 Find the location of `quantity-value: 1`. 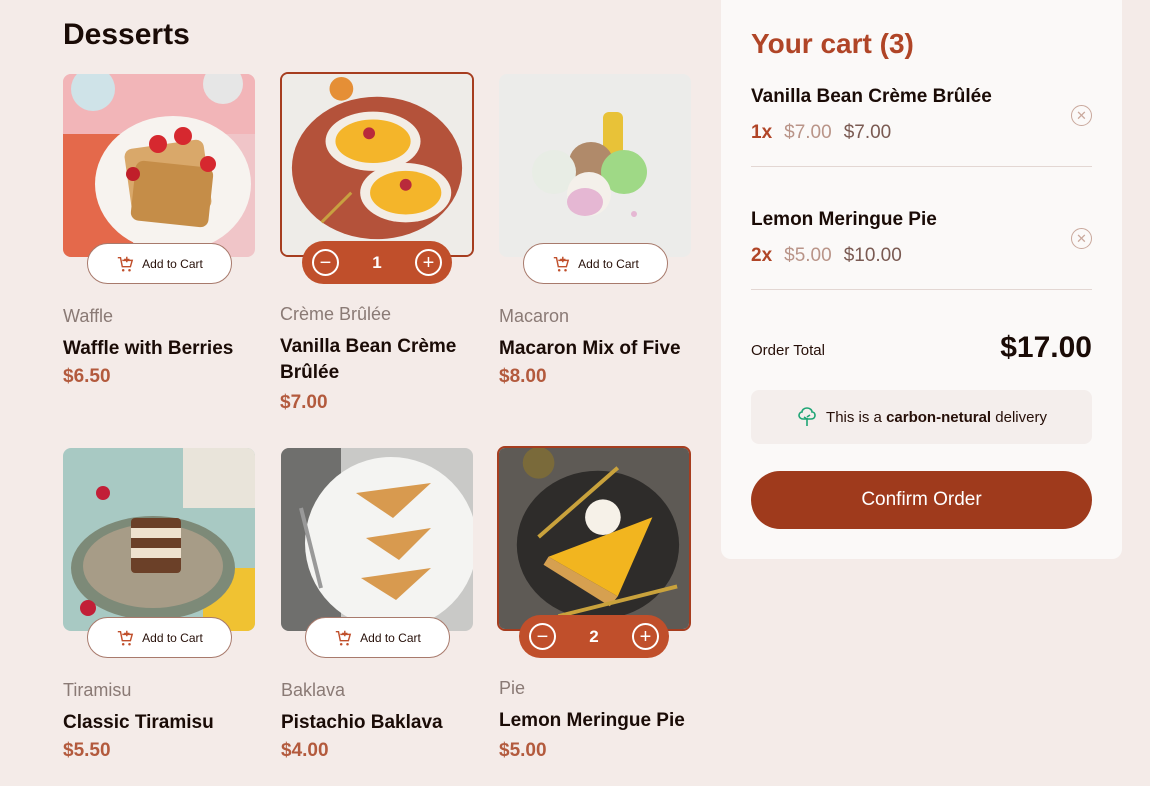

quantity-value: 1 is located at coordinates (377, 262).